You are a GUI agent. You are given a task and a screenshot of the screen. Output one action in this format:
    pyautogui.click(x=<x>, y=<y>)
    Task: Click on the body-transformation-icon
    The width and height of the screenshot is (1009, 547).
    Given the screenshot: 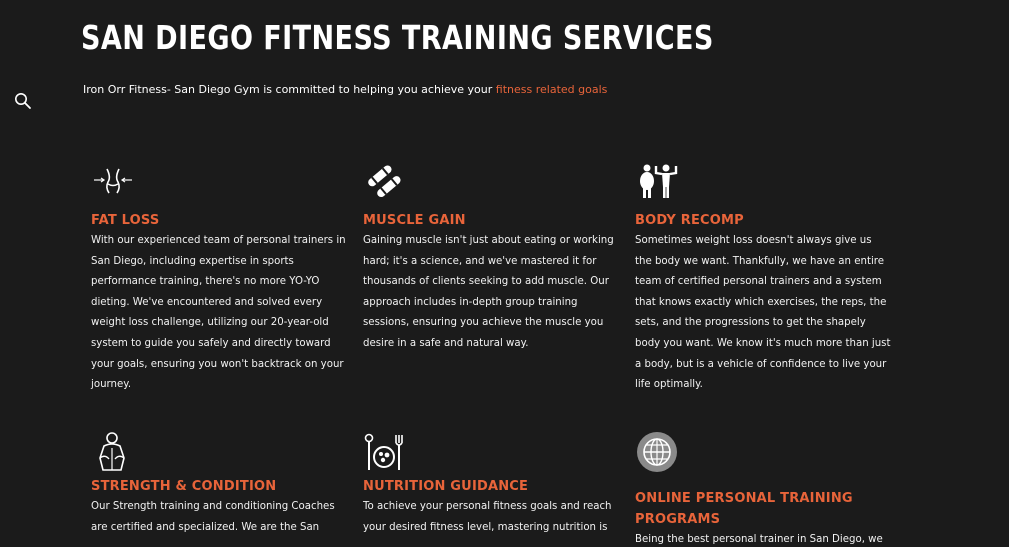 What is the action you would take?
    pyautogui.click(x=659, y=181)
    